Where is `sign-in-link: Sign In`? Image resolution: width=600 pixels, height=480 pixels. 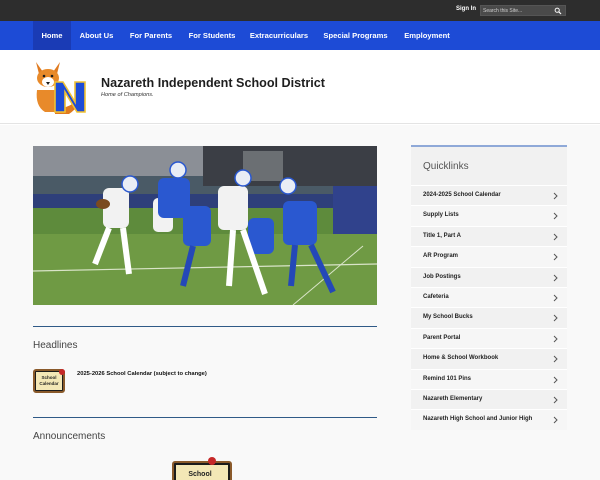
sign-in-link: Sign In is located at coordinates (466, 9).